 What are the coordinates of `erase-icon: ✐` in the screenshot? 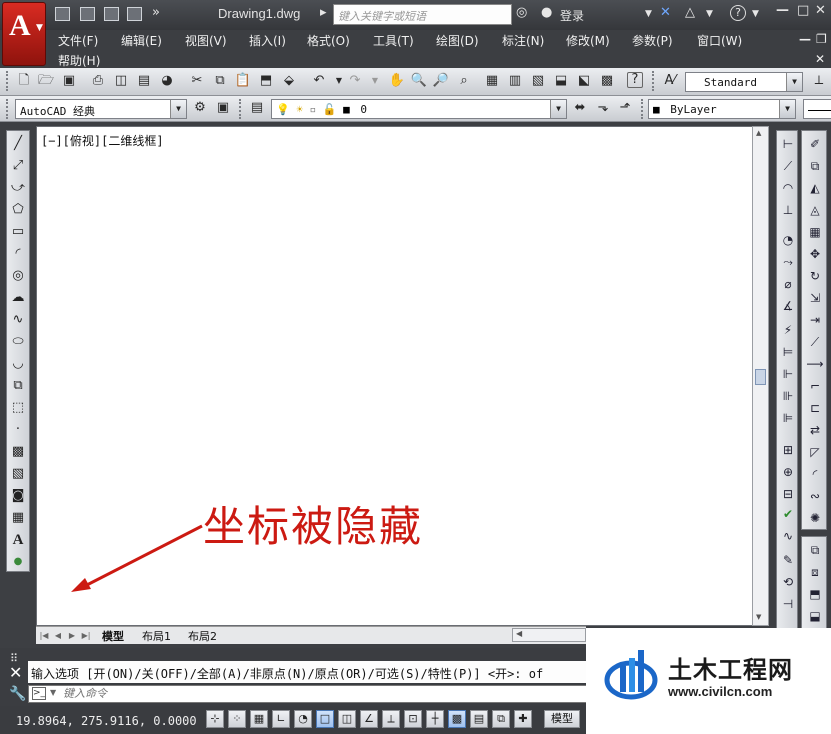 It's located at (815, 144).